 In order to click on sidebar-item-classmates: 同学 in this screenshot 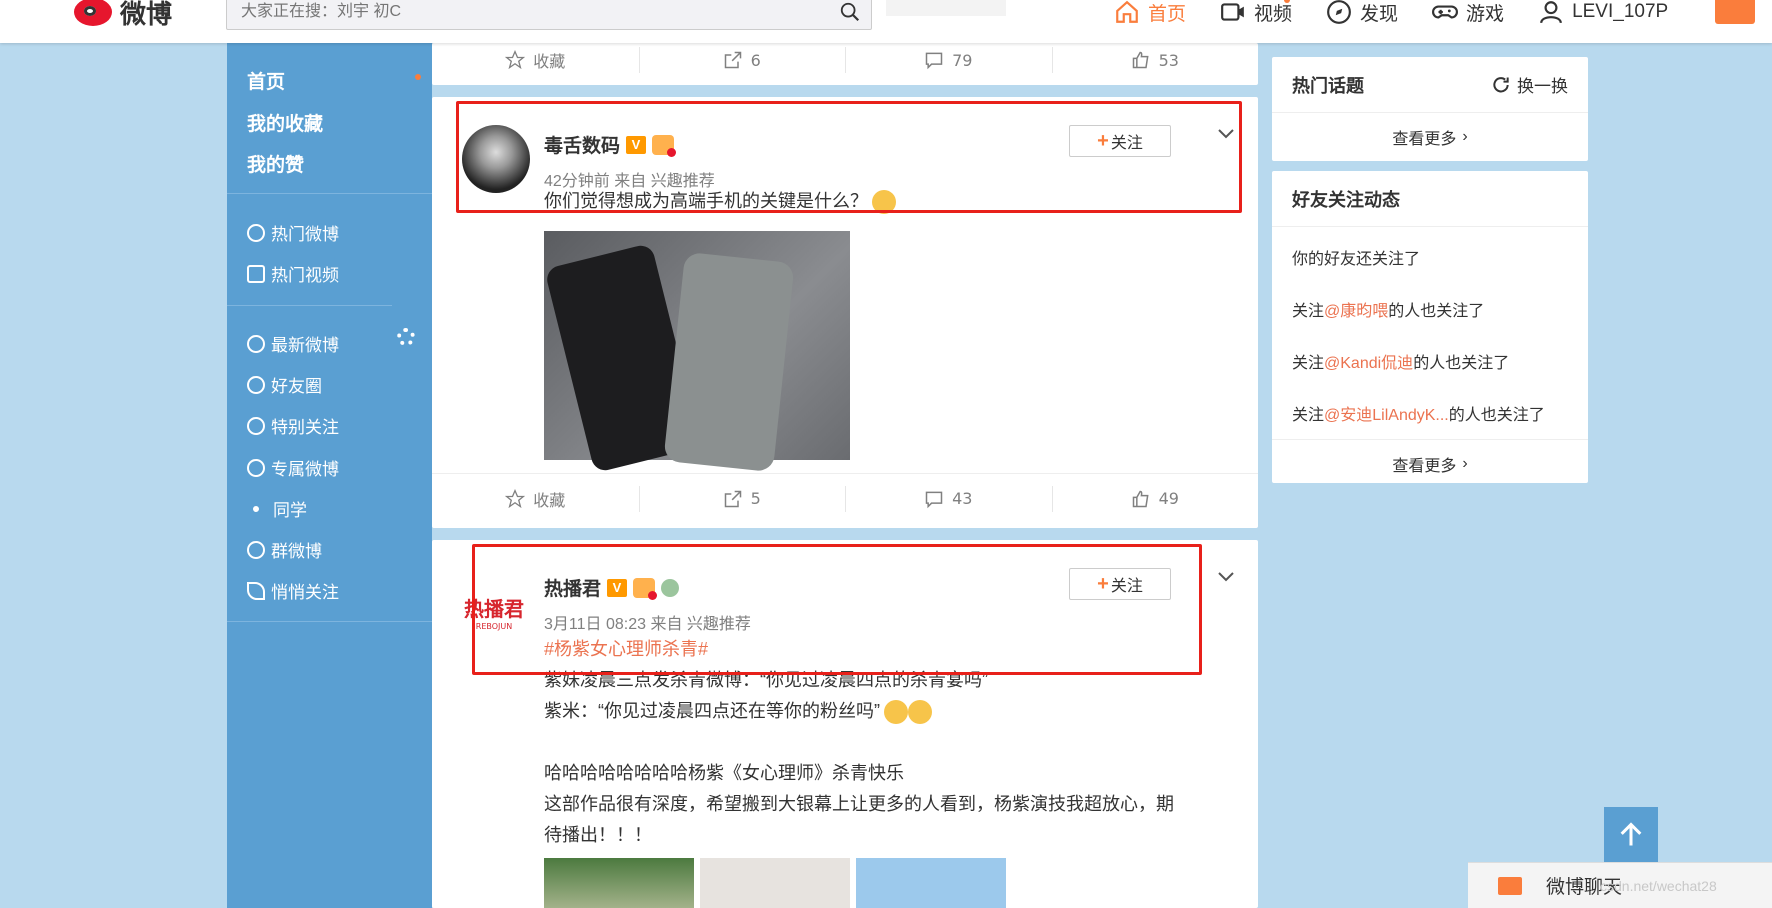, I will do `click(277, 508)`.